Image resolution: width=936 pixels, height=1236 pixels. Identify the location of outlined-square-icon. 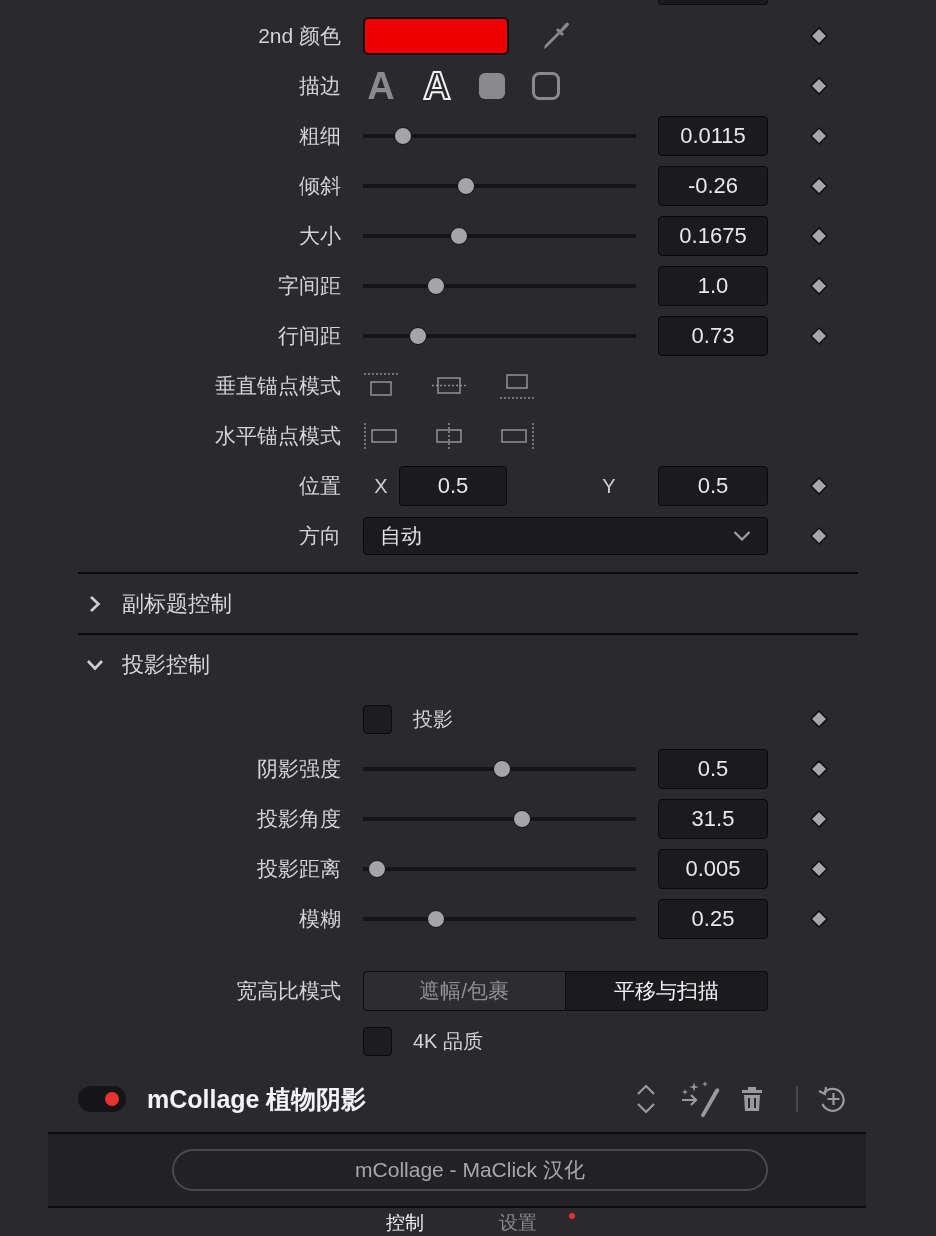
(546, 86).